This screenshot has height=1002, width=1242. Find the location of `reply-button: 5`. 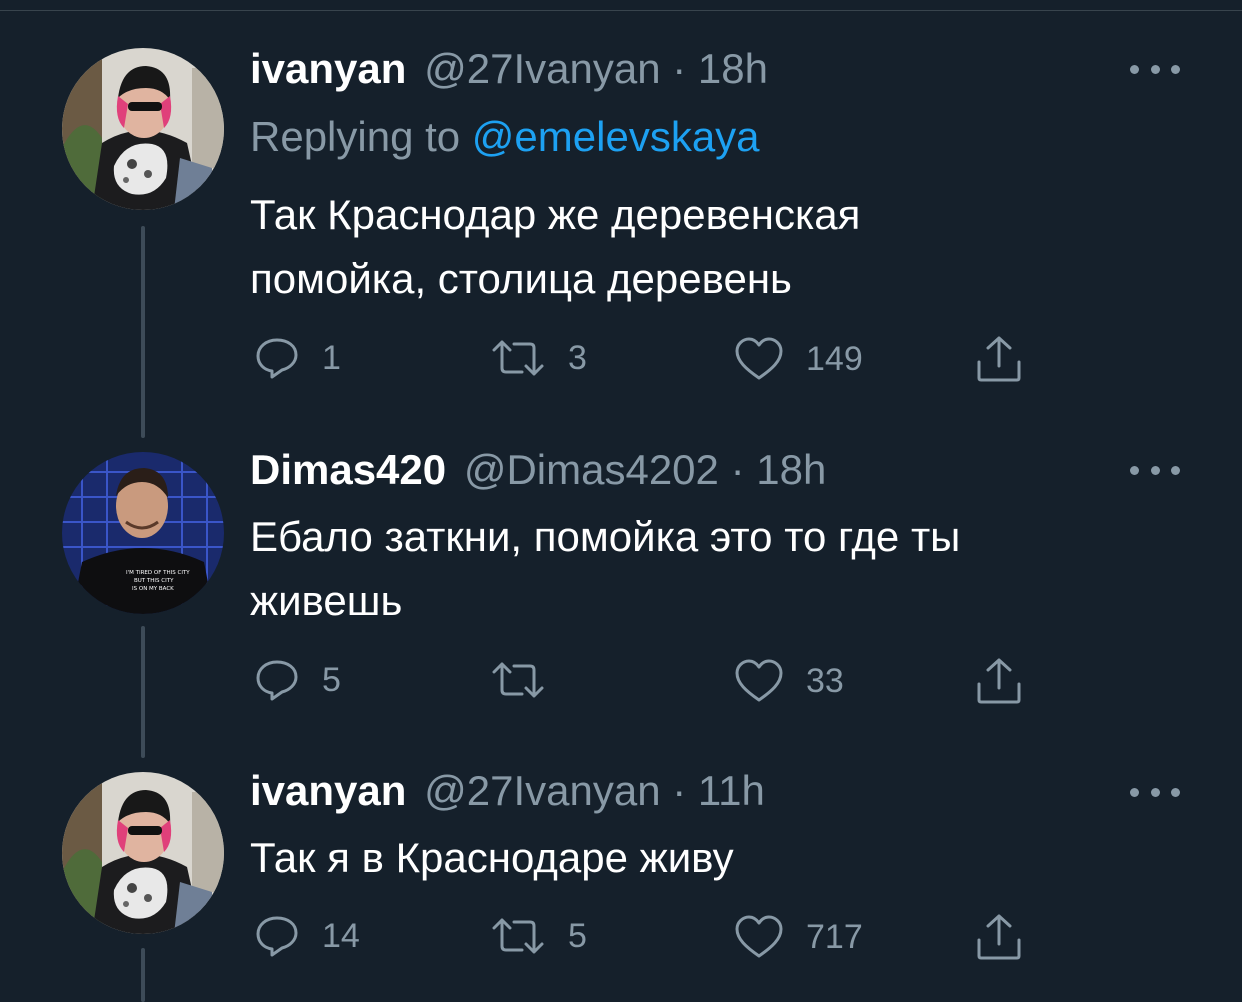

reply-button: 5 is located at coordinates (297, 680).